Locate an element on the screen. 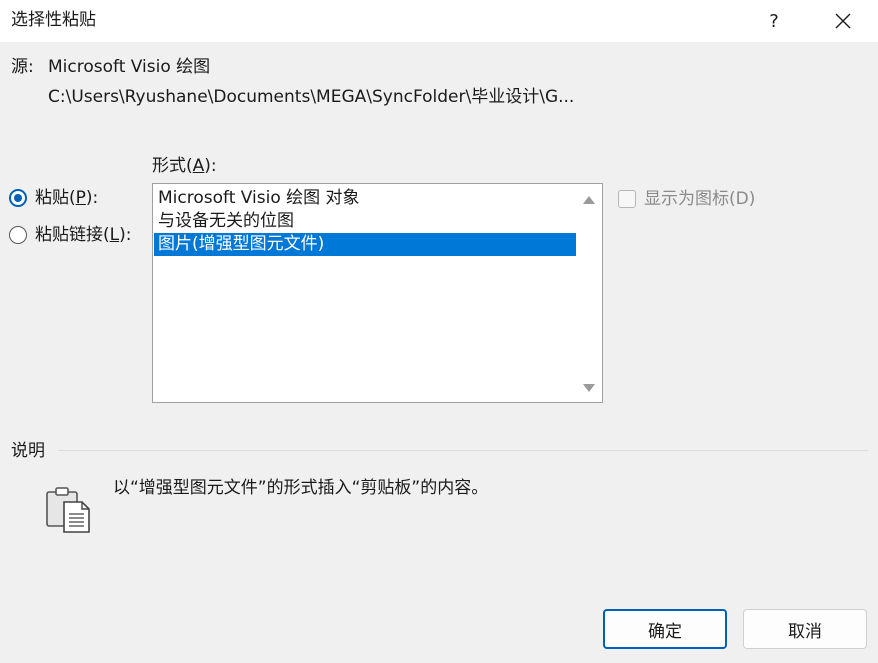  source-name: Microsoft Visio 绘图 is located at coordinates (129, 67).